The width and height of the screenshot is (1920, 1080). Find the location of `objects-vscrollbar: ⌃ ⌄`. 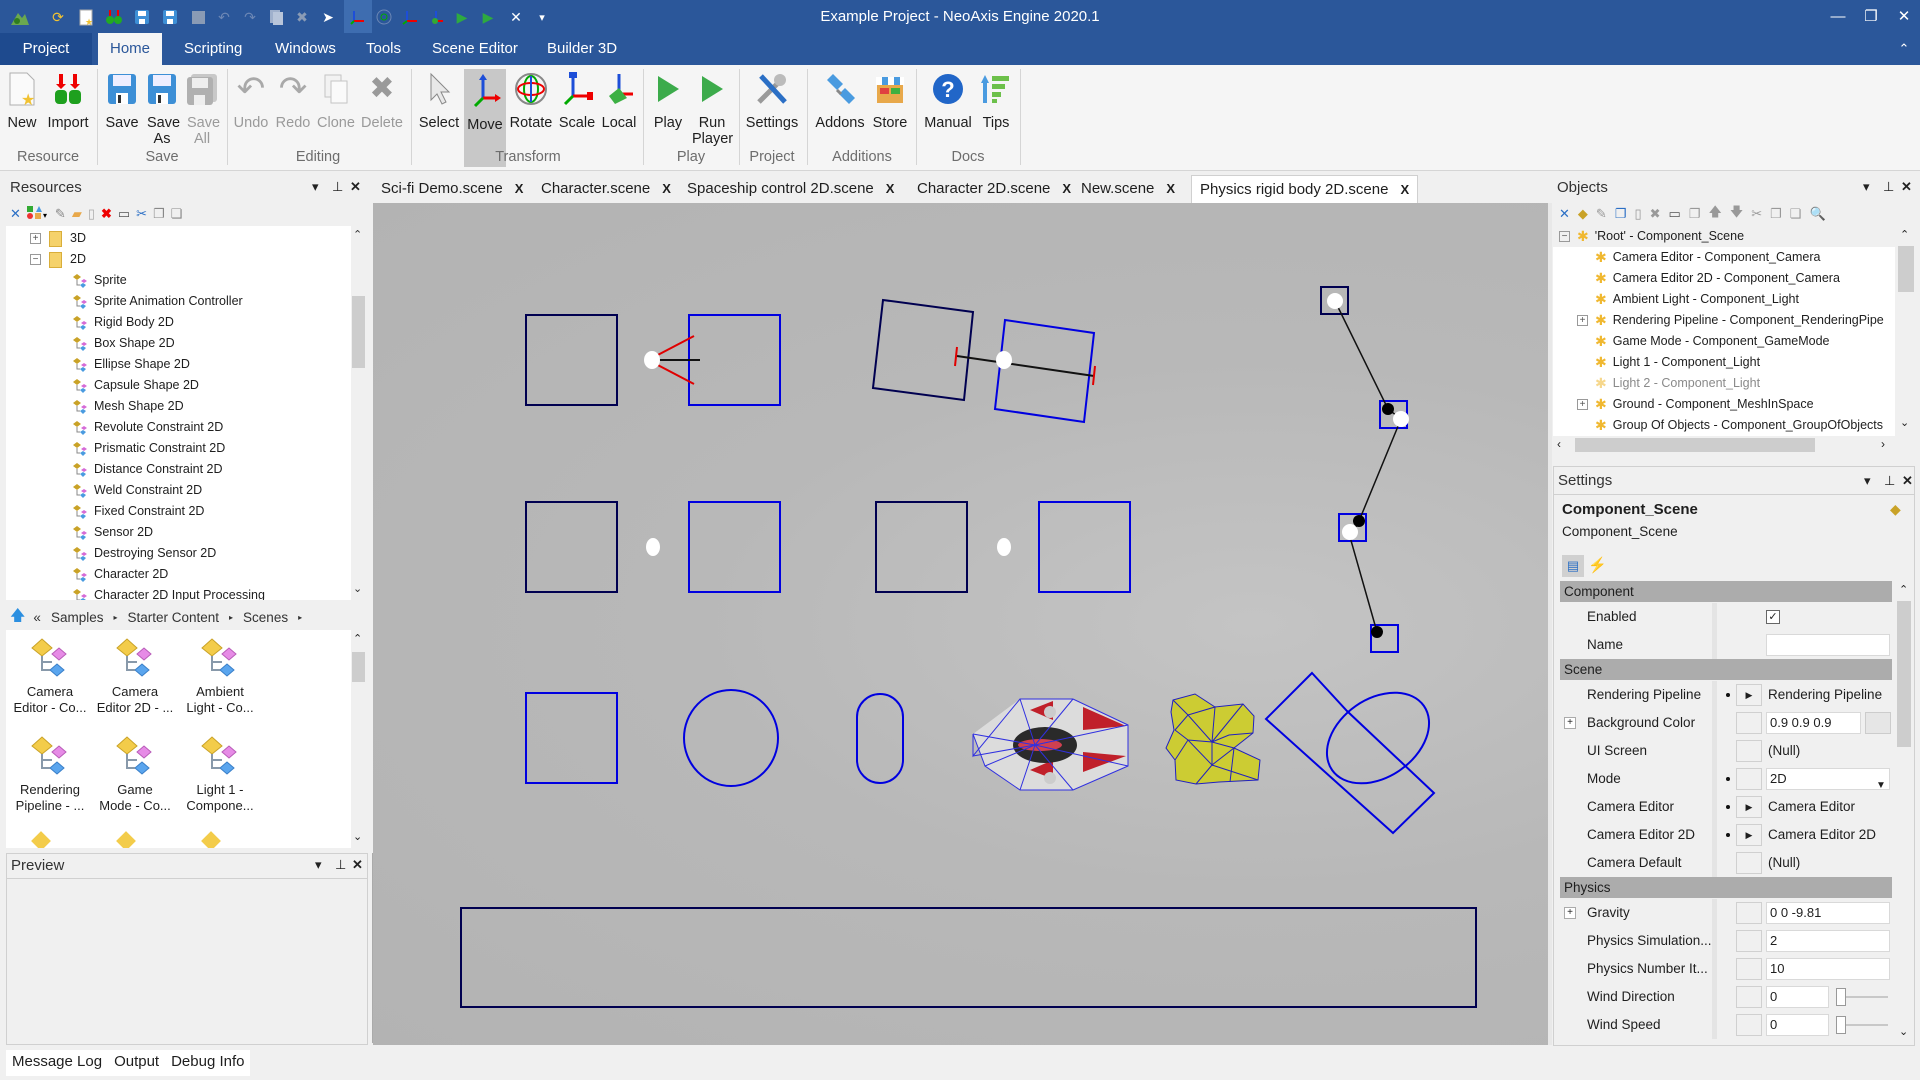

objects-vscrollbar: ⌃ ⌄ is located at coordinates (1905, 331).